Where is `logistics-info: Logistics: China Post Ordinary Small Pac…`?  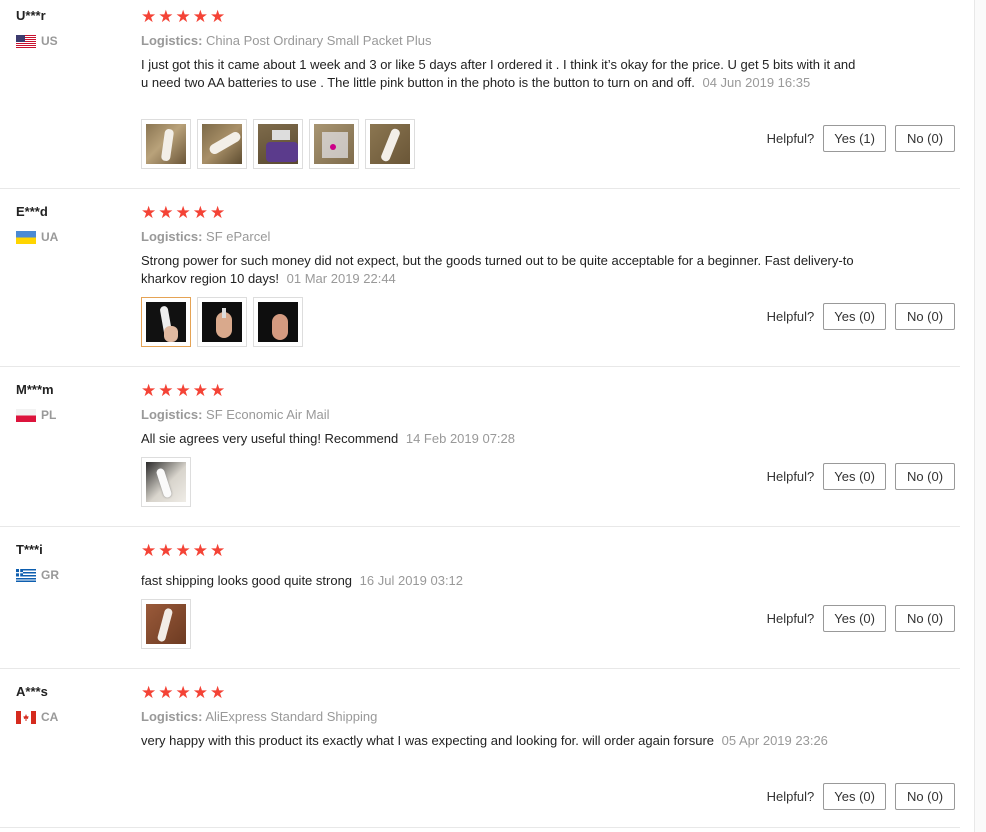
logistics-info: Logistics: China Post Ordinary Small Pac… is located at coordinates (286, 40).